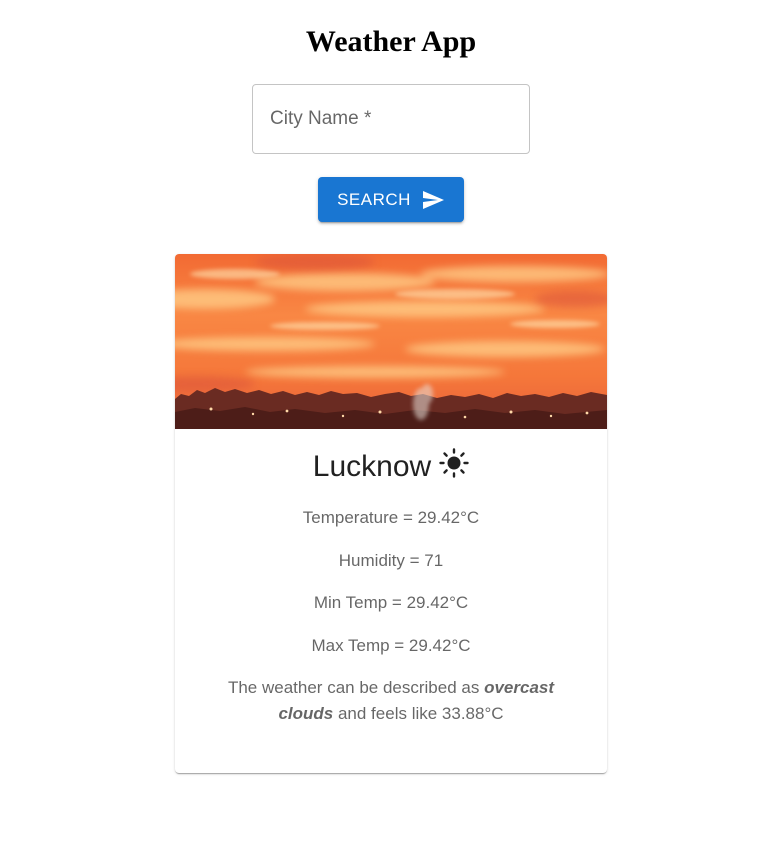  What do you see at coordinates (374, 199) in the screenshot?
I see `search-button-label: Search` at bounding box center [374, 199].